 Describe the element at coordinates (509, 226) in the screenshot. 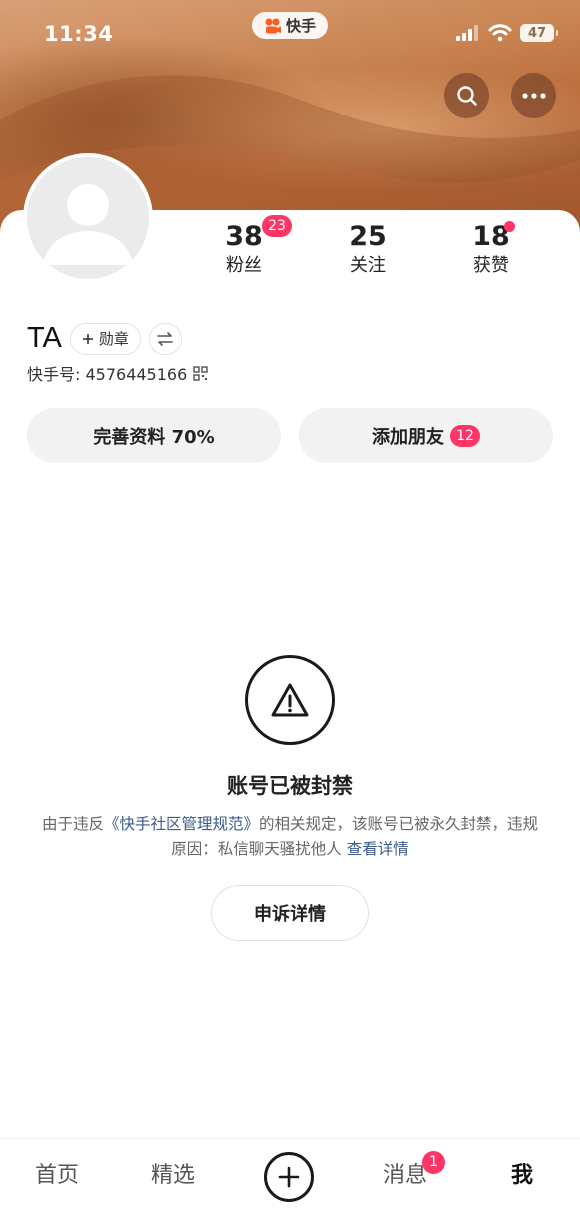

I see `likes-notification-dot` at that location.